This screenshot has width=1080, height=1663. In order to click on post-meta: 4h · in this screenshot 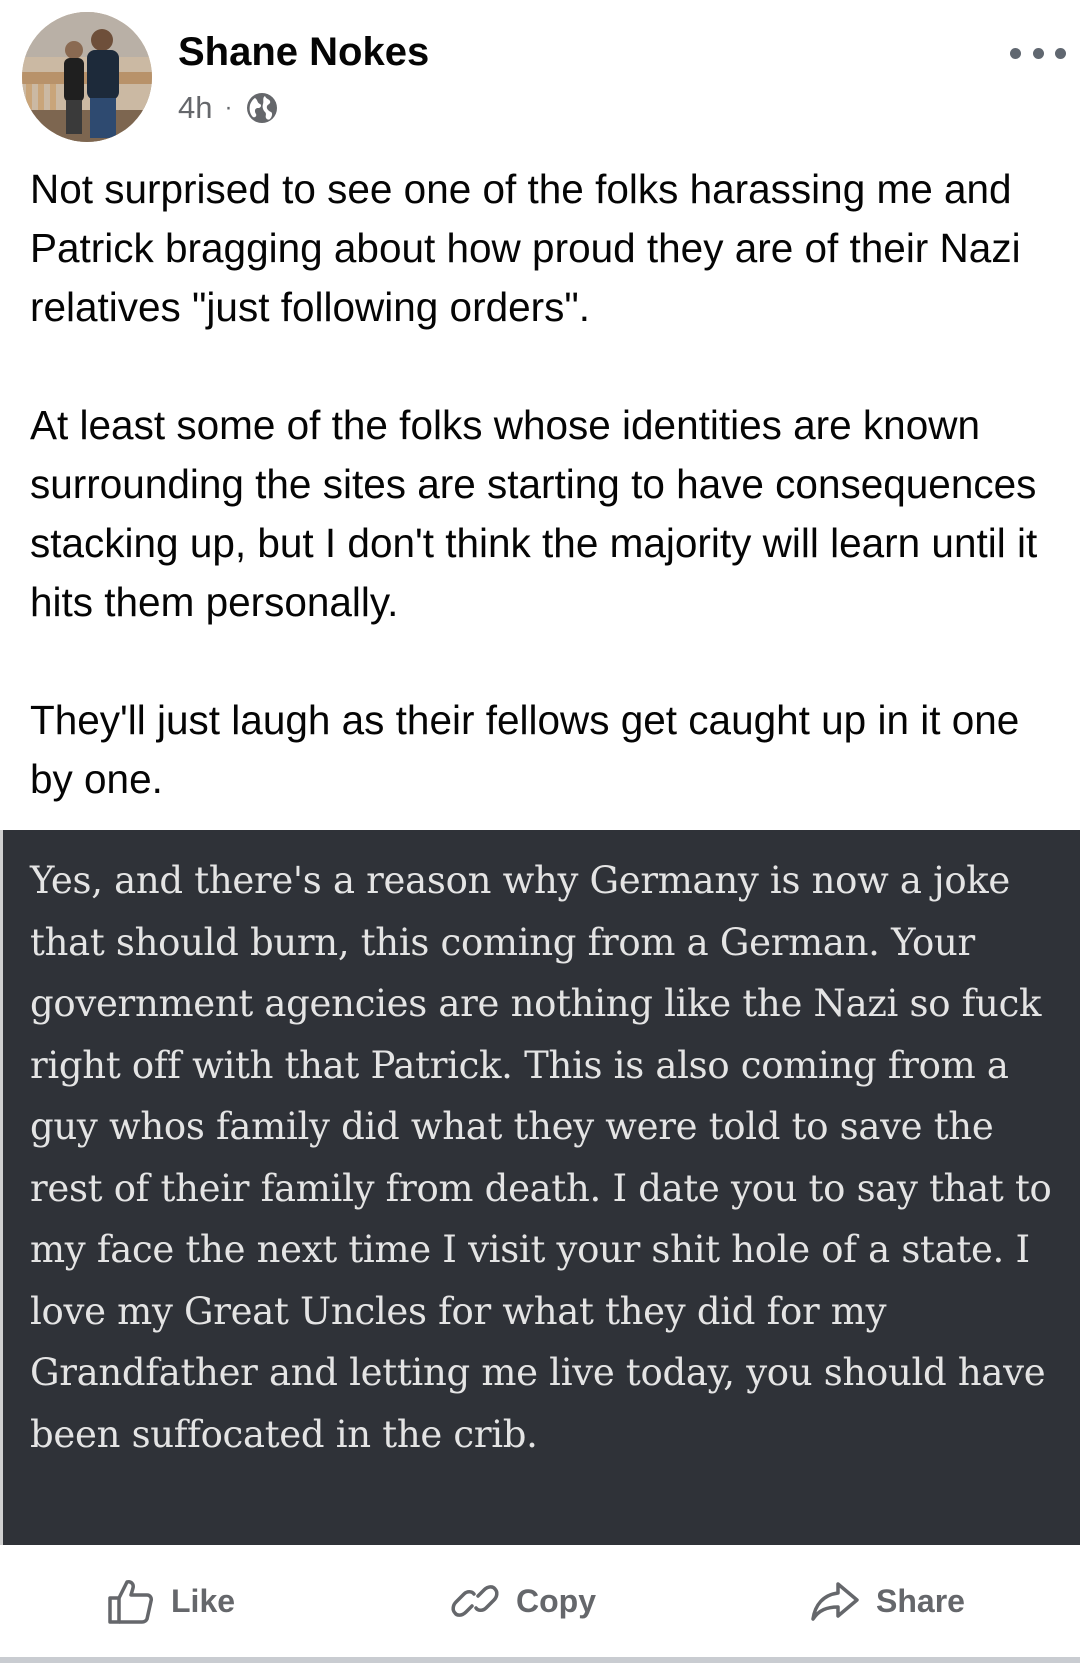, I will do `click(228, 108)`.